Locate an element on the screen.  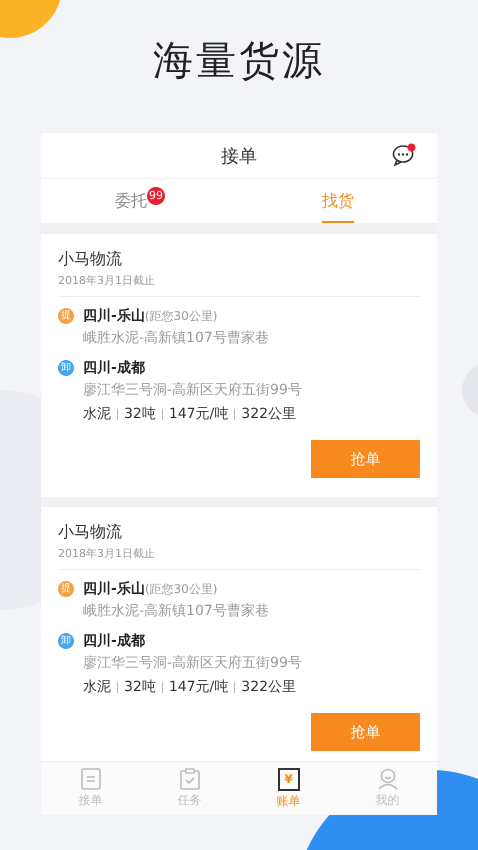
bill-icon: ¥ is located at coordinates (289, 779).